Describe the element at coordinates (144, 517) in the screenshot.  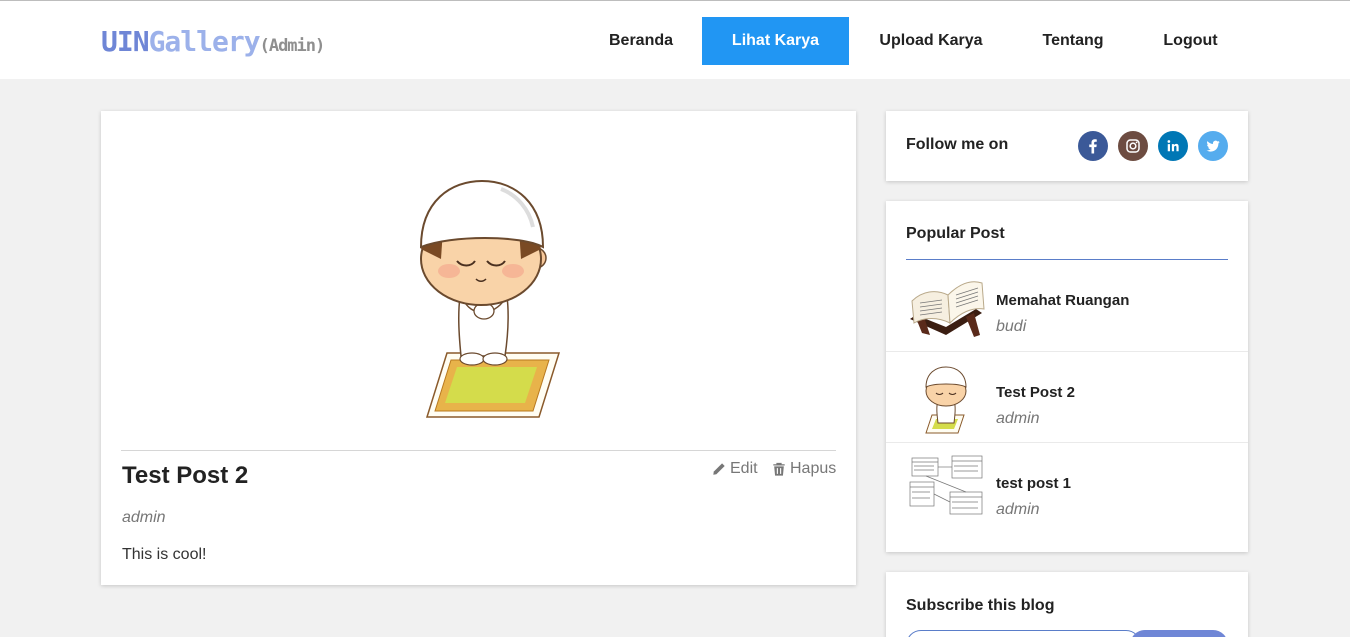
I see `post-author: admin` at that location.